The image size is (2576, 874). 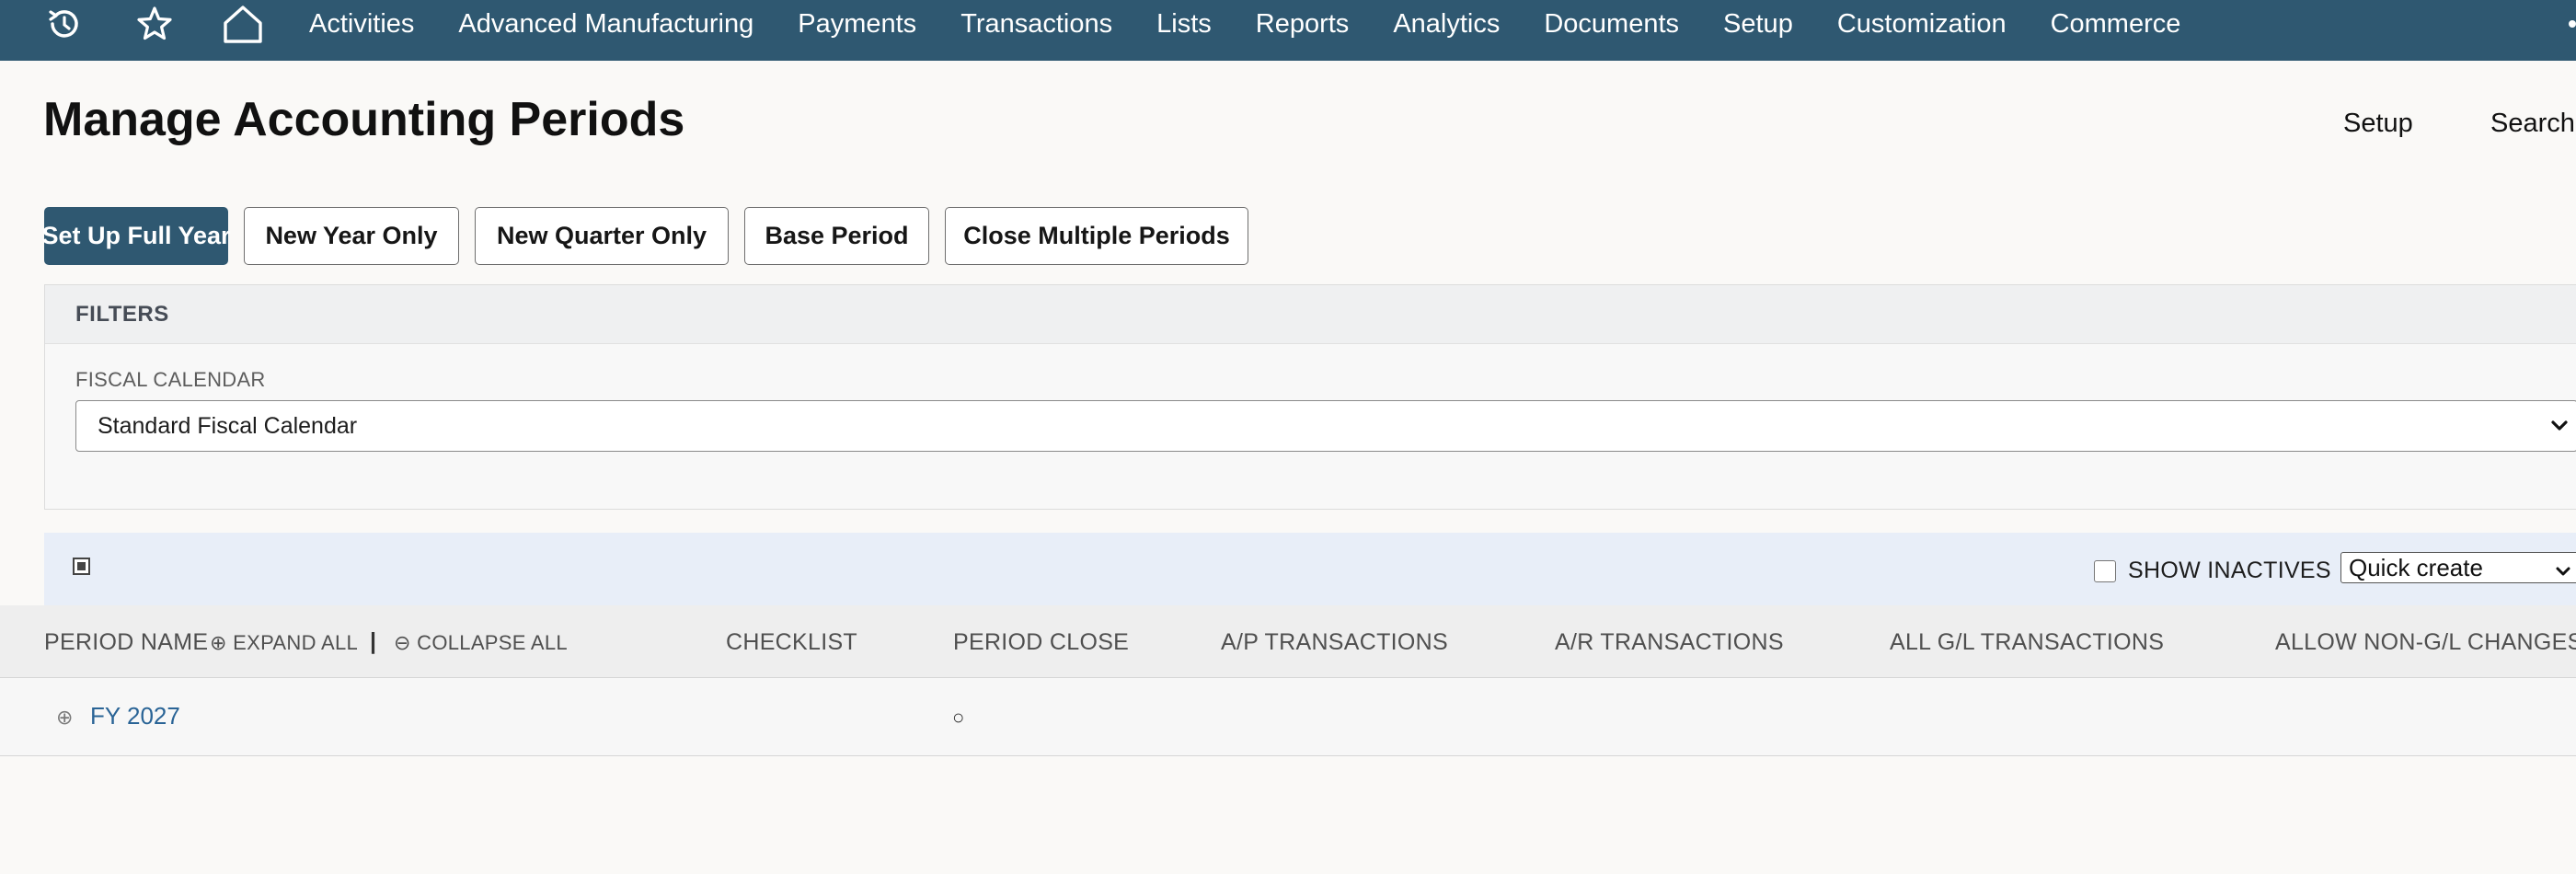 I want to click on period-close-status-icon: ○, so click(x=958, y=717).